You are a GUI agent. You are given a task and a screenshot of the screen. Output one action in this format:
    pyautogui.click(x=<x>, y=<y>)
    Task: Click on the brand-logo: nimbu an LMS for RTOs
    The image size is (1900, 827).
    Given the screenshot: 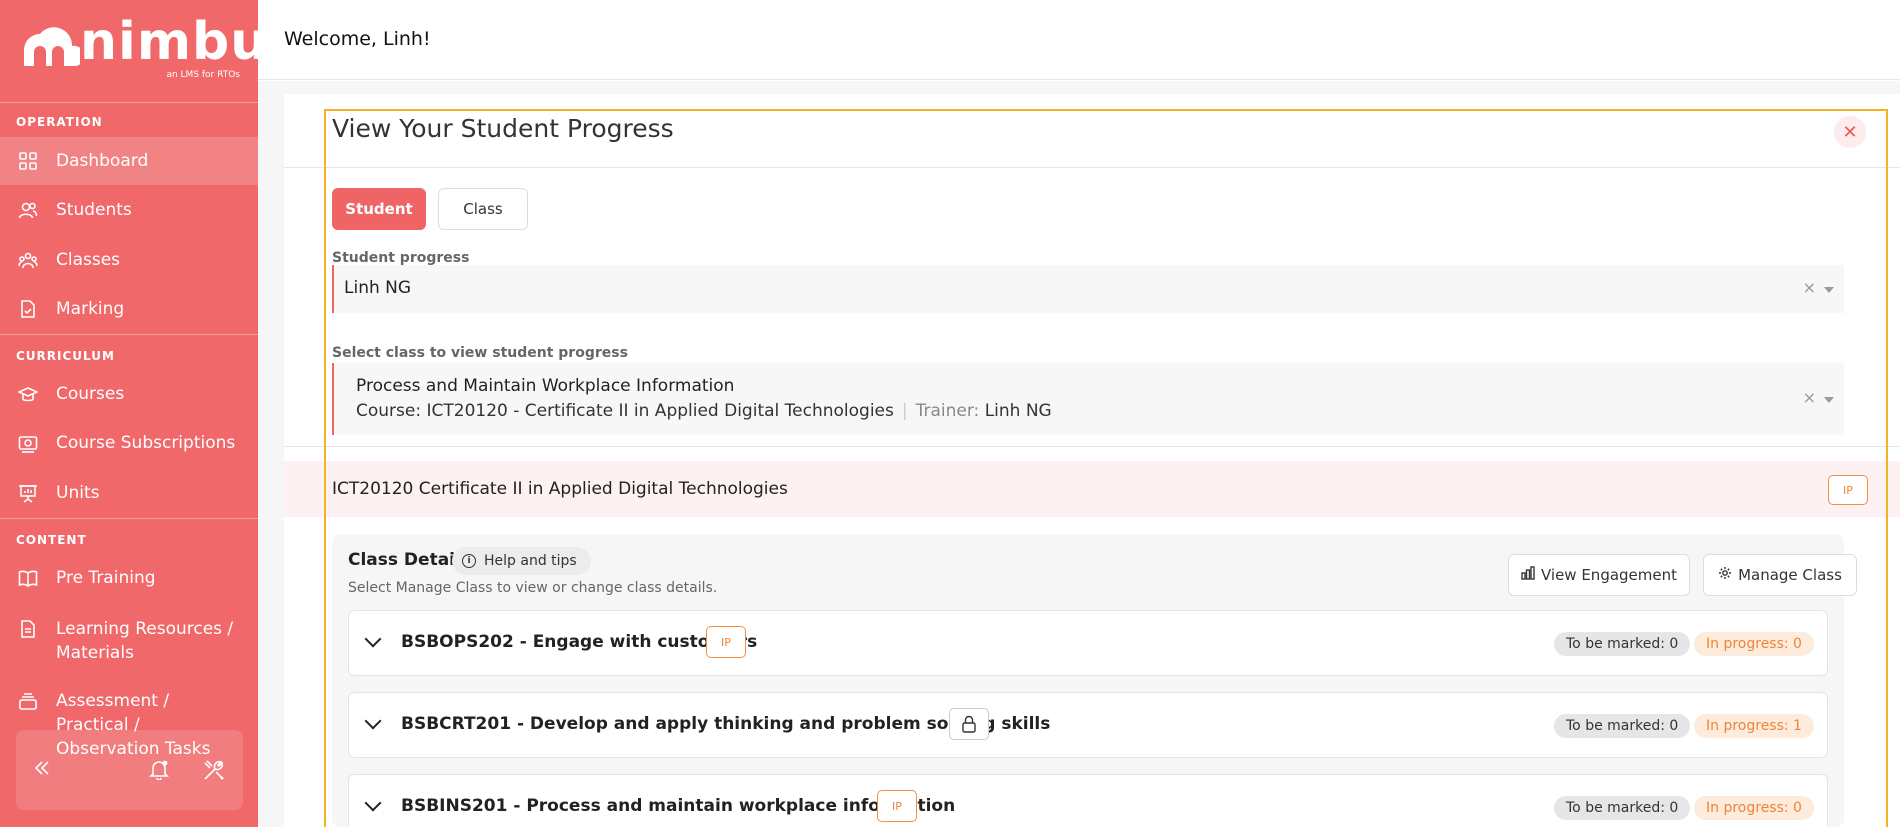 What is the action you would take?
    pyautogui.click(x=142, y=46)
    